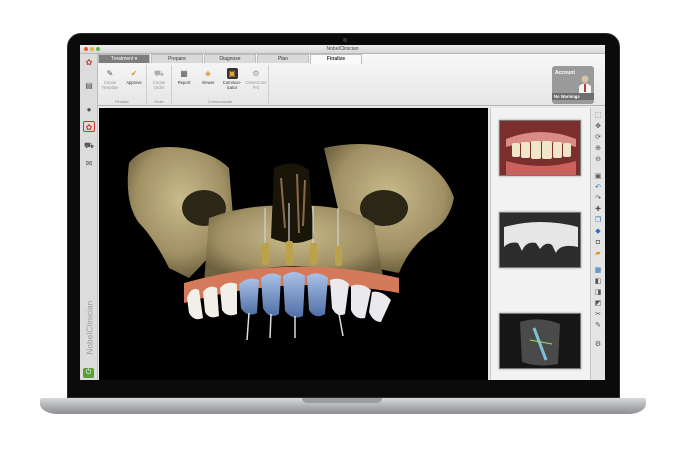 The image size is (686, 456). What do you see at coordinates (159, 101) in the screenshot?
I see `group-name: Order` at bounding box center [159, 101].